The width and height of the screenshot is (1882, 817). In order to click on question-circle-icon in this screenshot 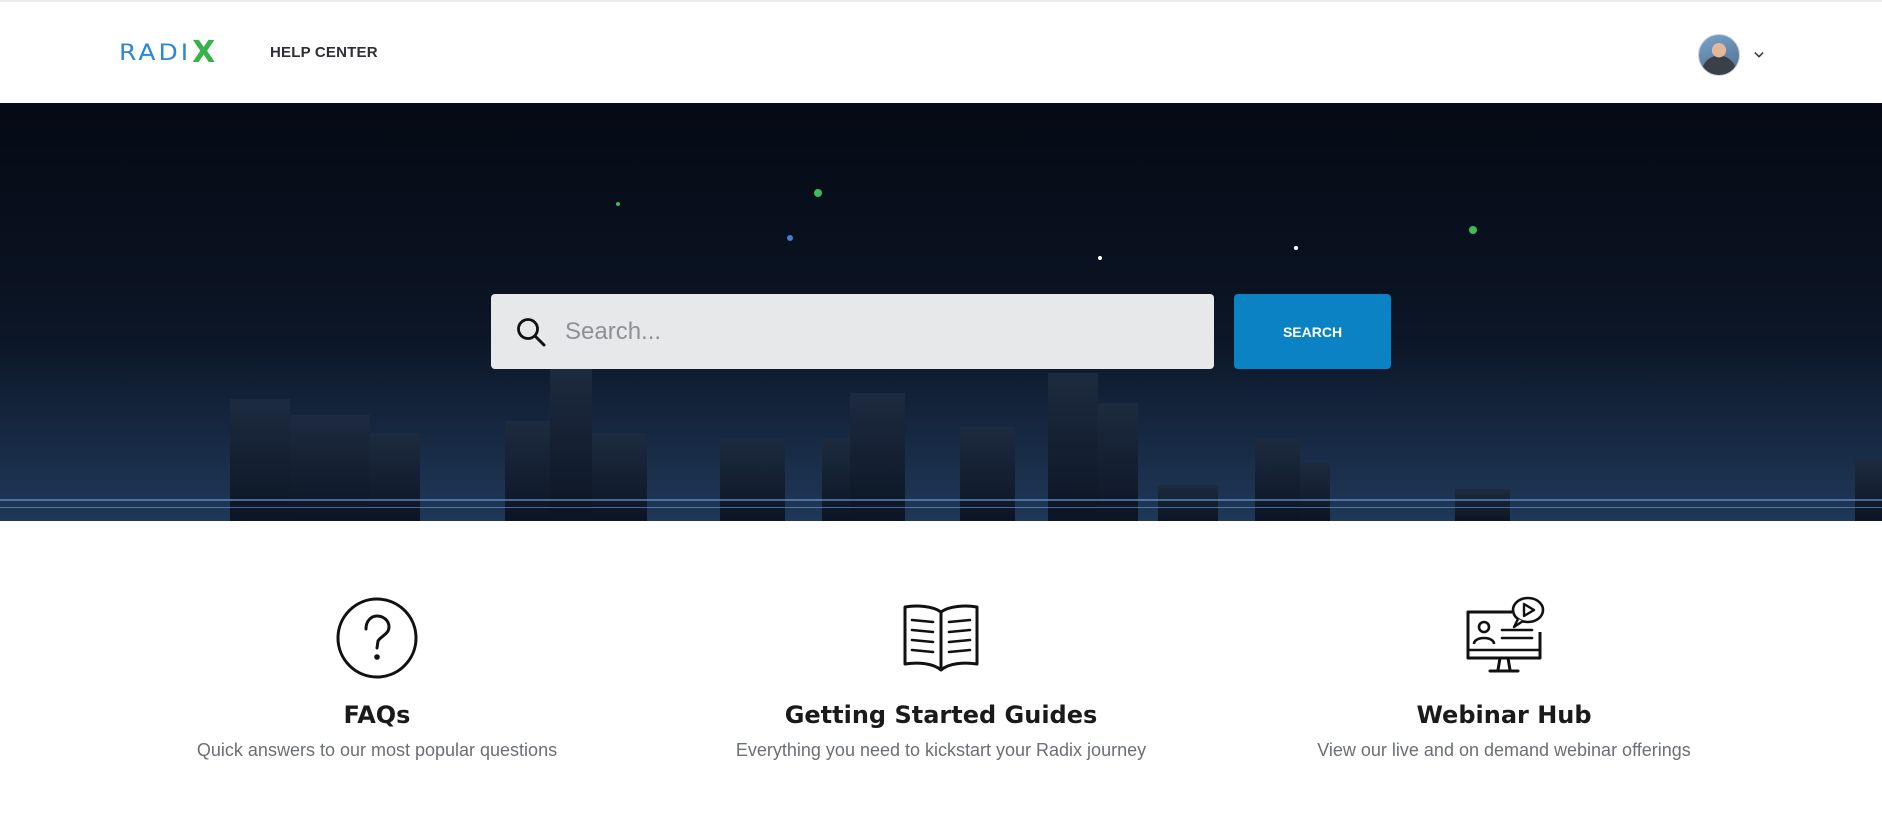, I will do `click(377, 638)`.